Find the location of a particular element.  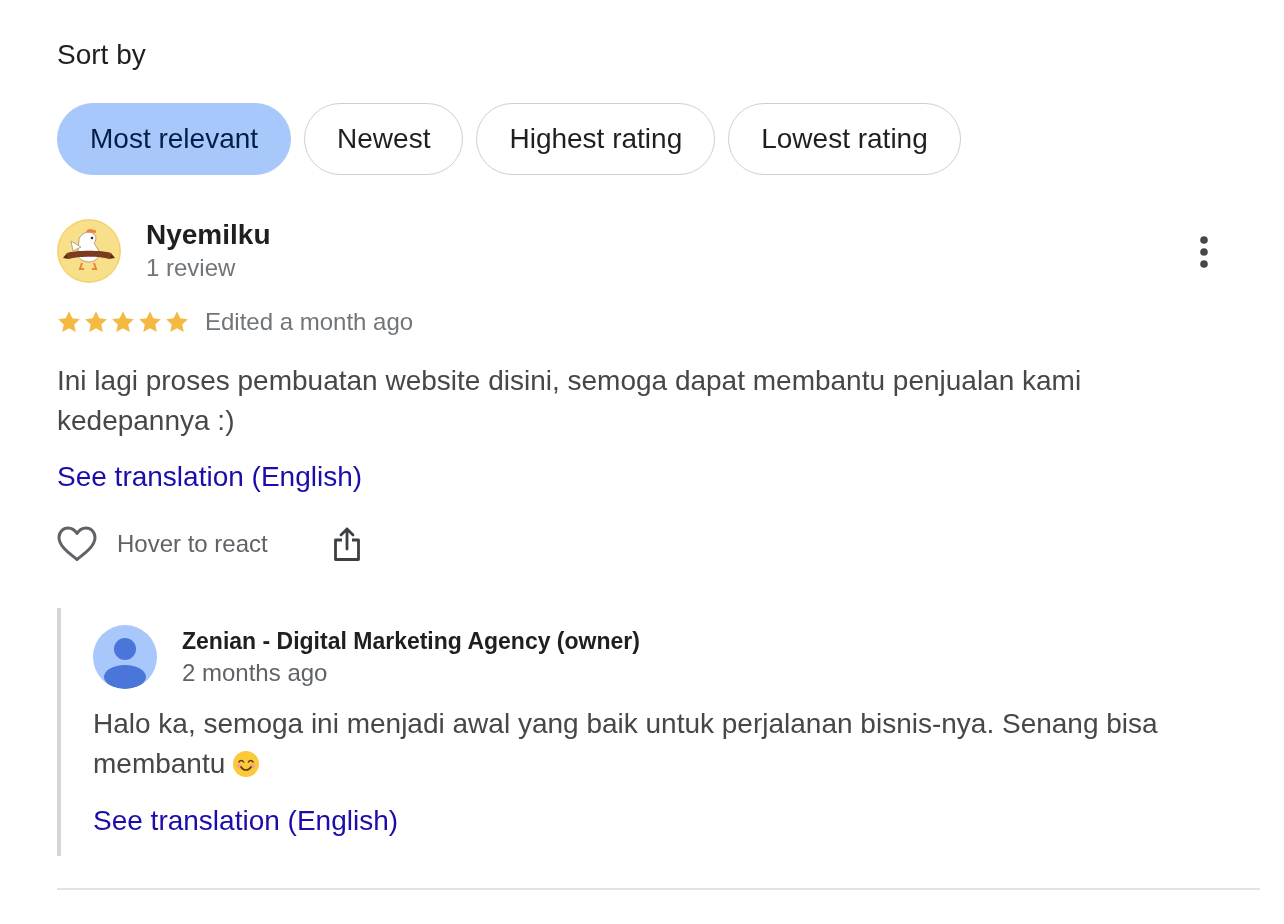

react-button is located at coordinates (77, 544).